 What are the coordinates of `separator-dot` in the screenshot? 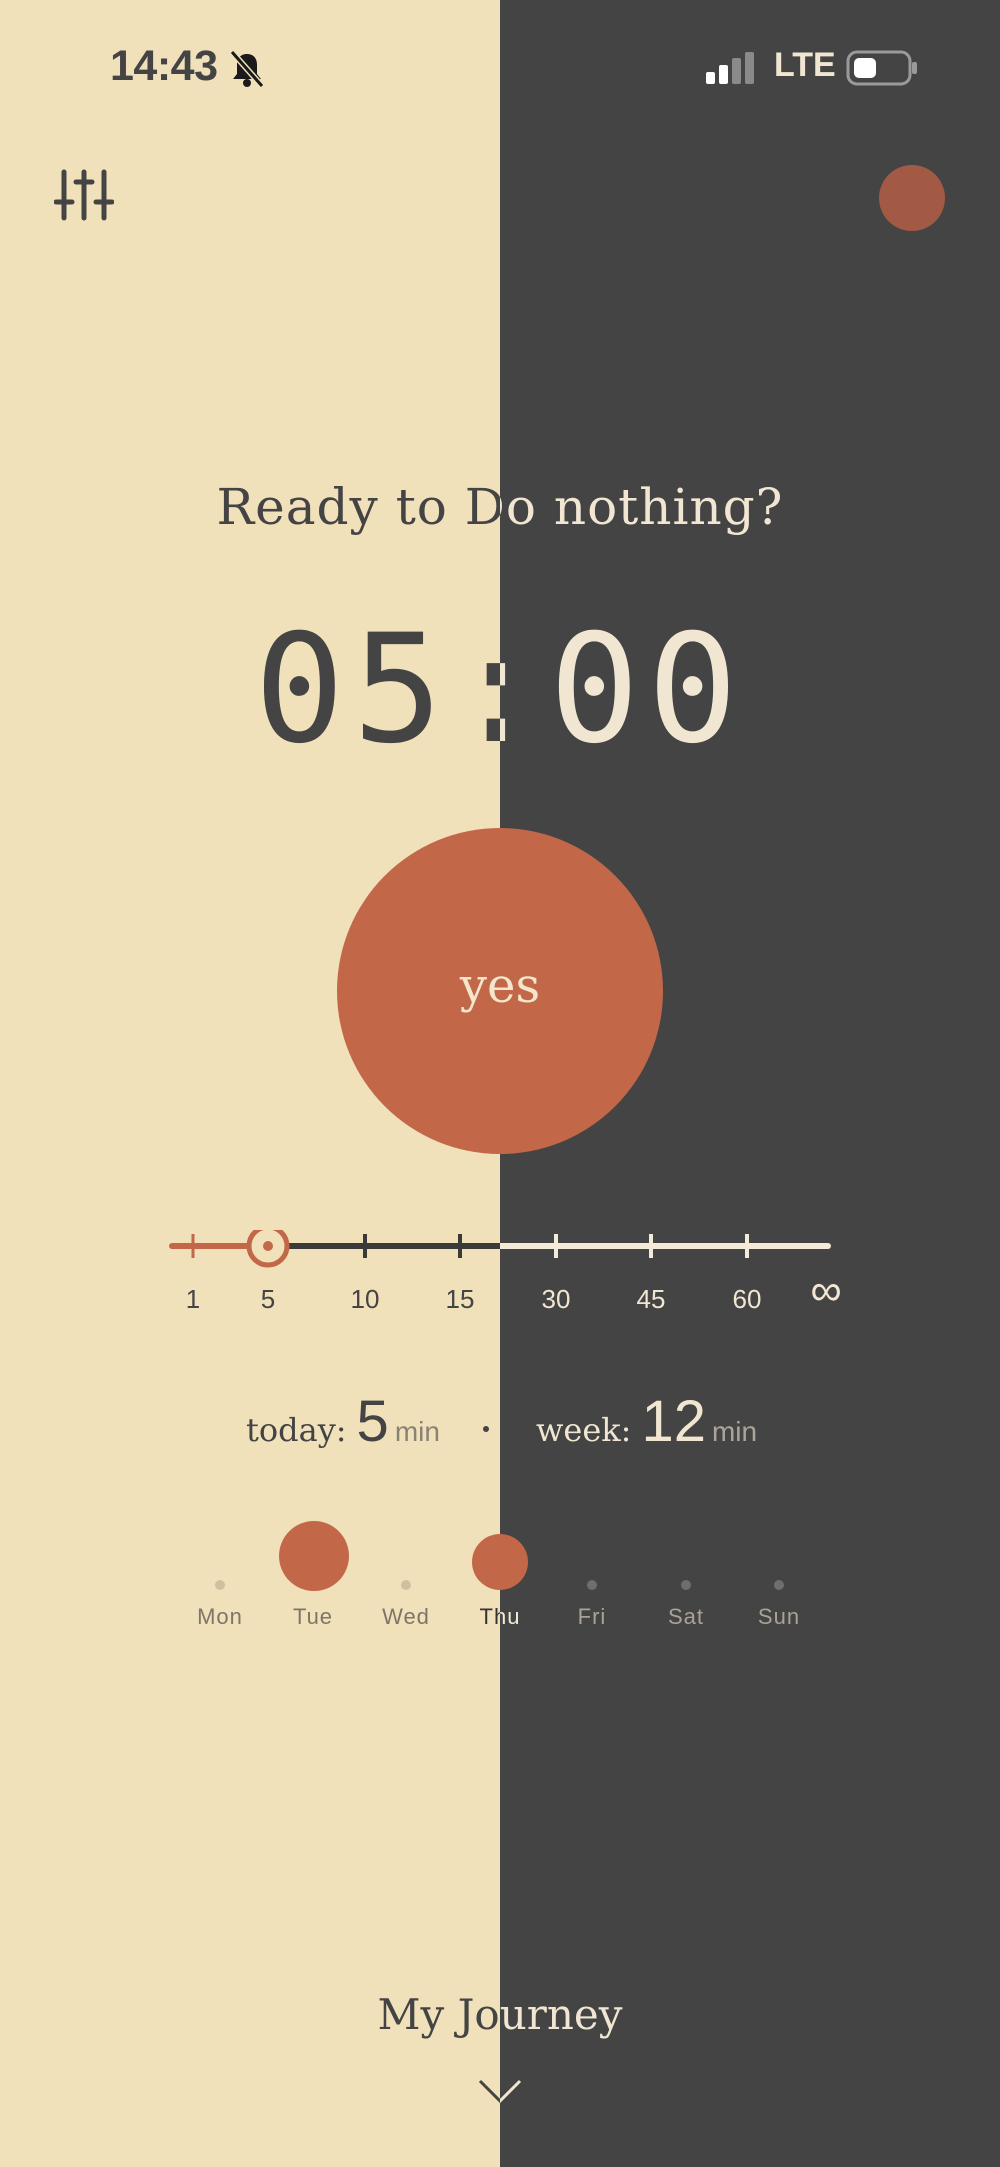 It's located at (486, 1429).